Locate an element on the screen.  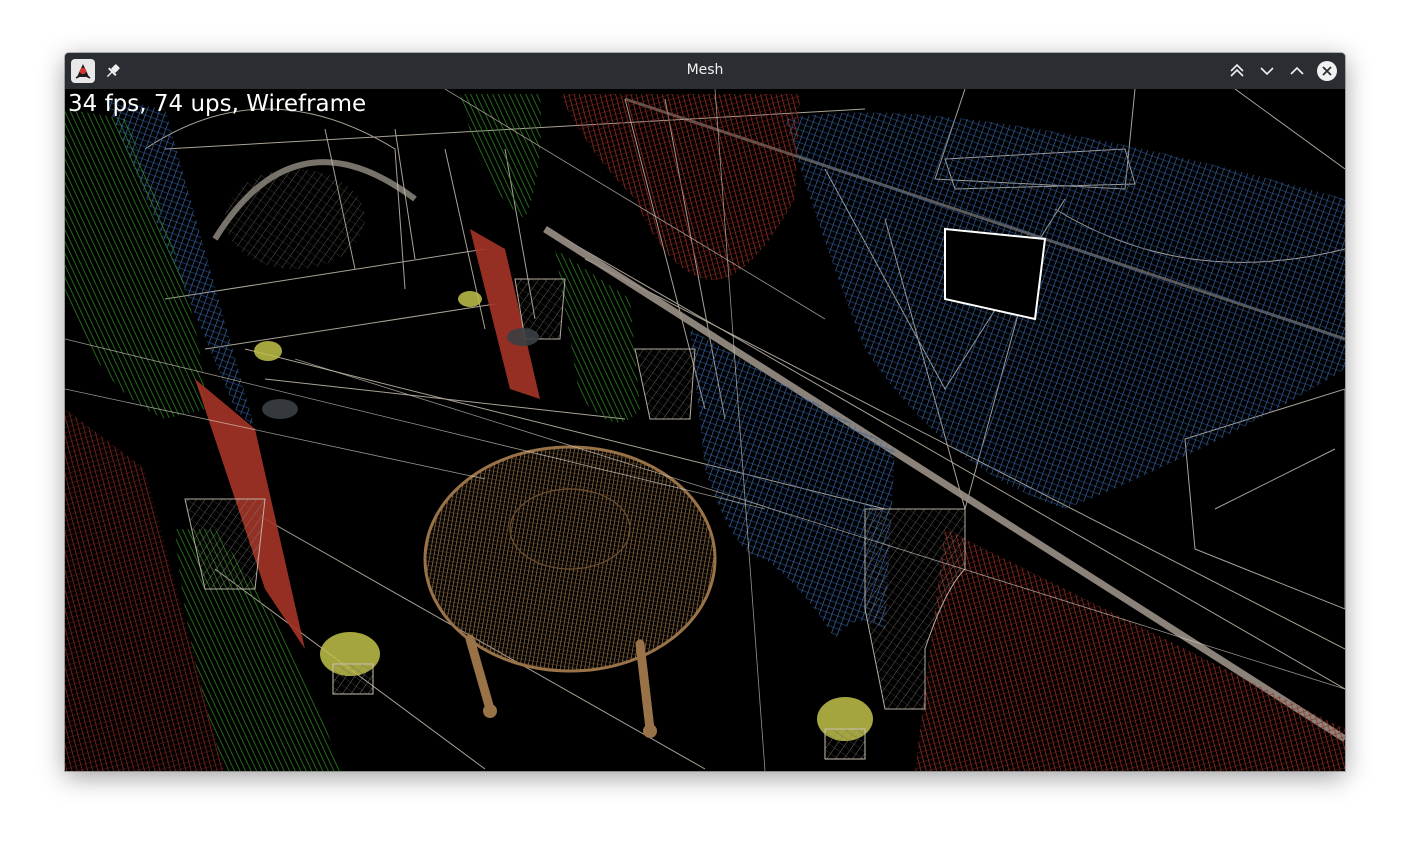
close-circle-icon is located at coordinates (1327, 71).